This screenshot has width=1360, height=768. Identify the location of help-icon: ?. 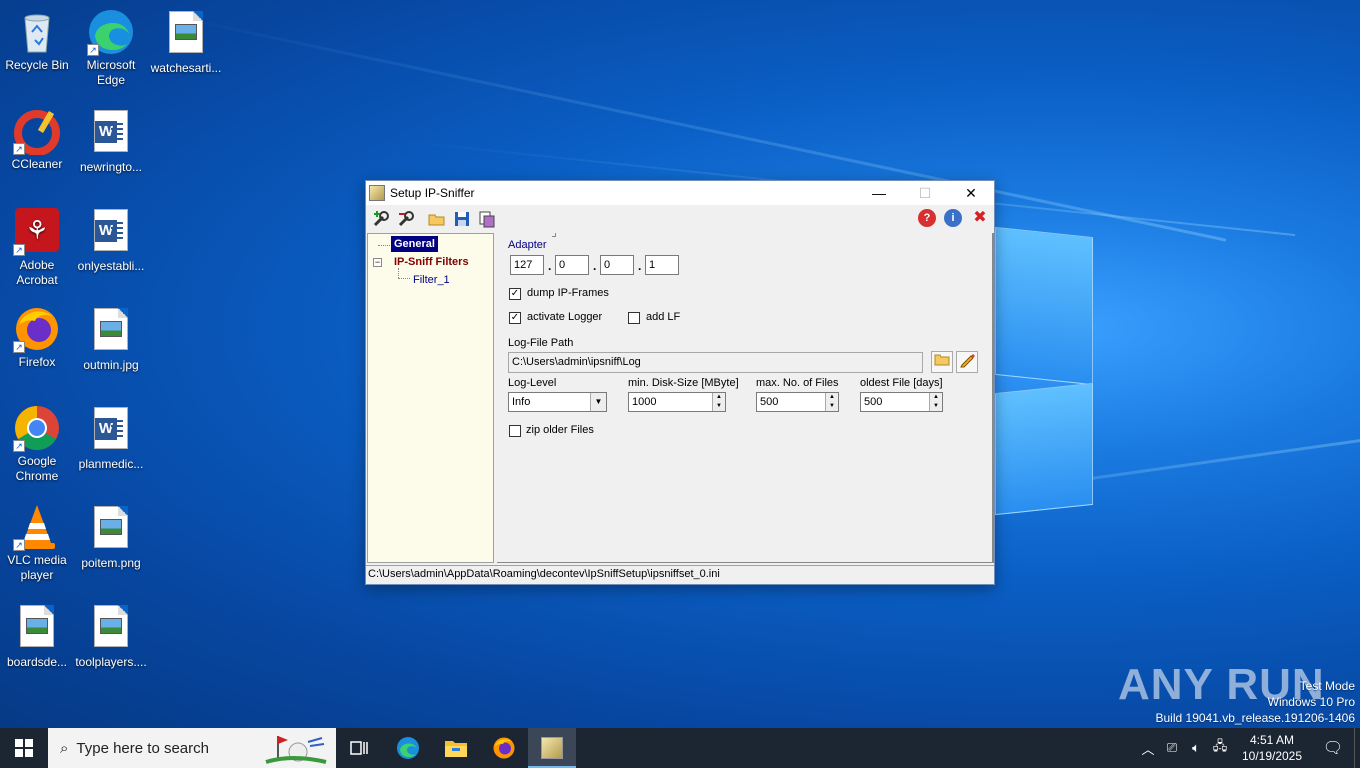
(927, 218).